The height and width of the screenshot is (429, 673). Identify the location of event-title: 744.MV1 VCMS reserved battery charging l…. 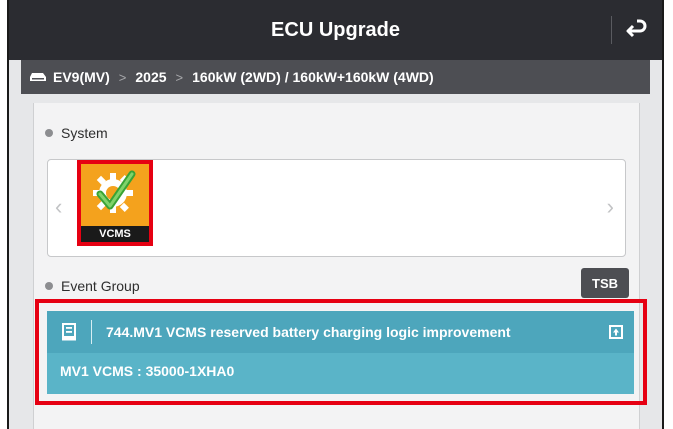
(308, 332).